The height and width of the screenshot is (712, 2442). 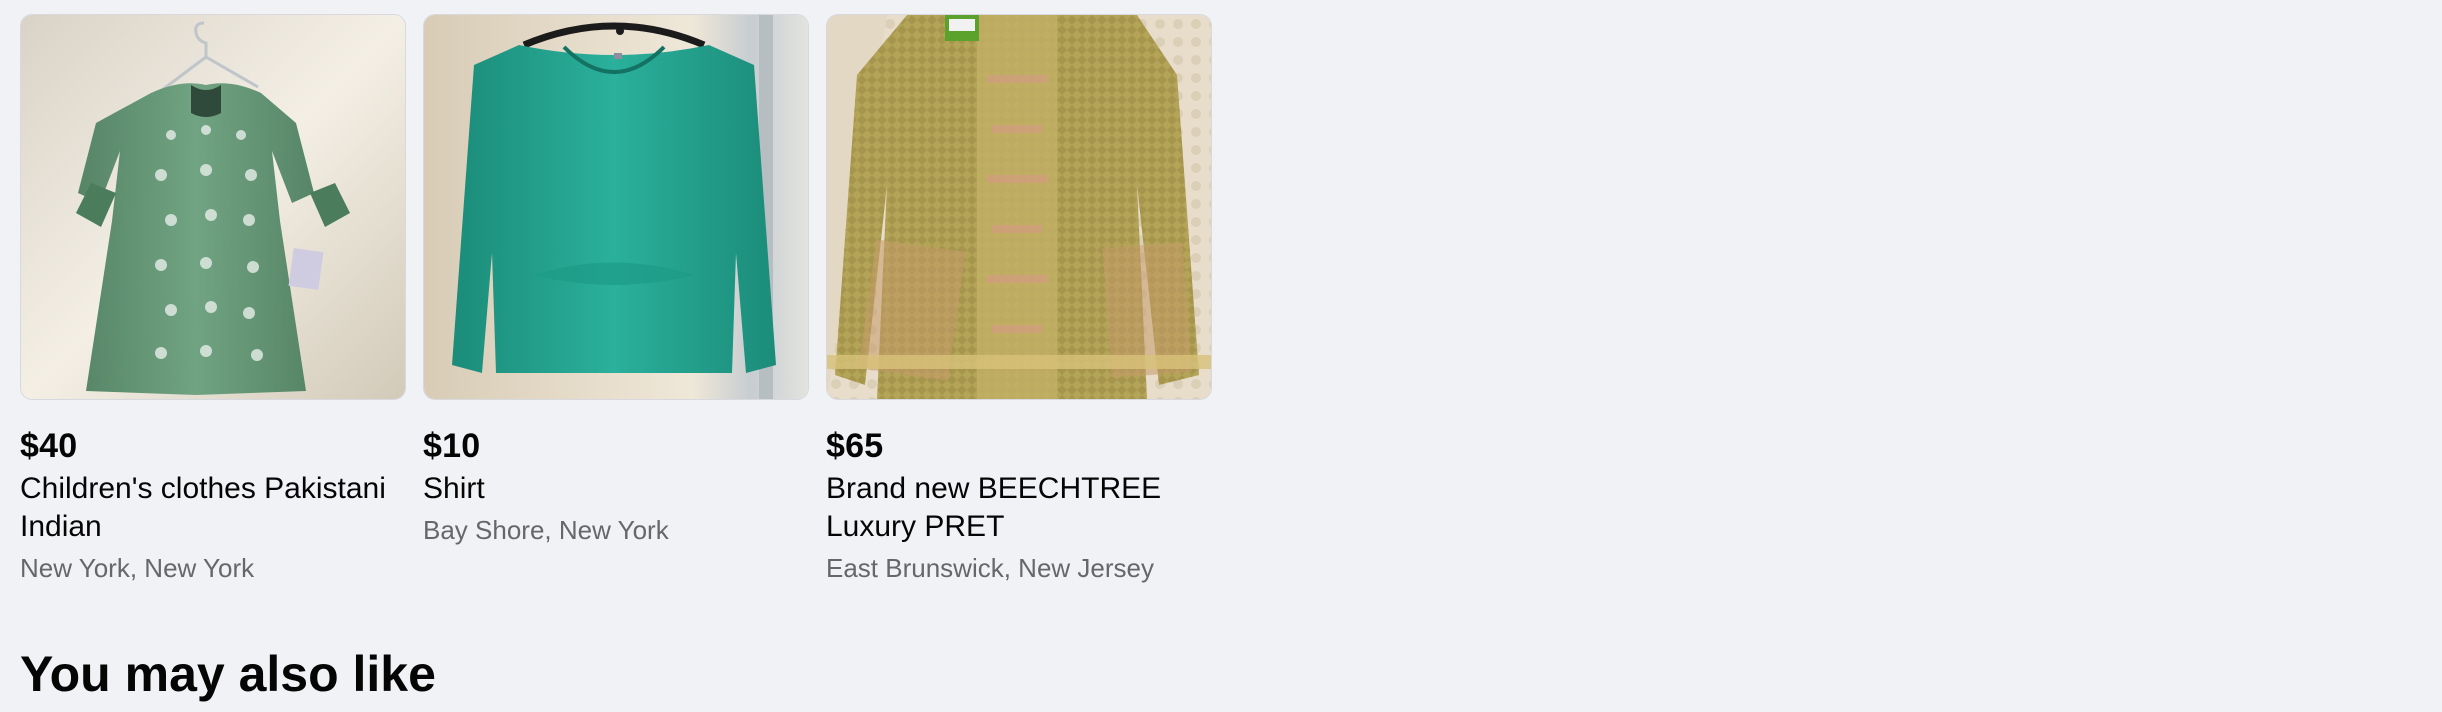 I want to click on listing-price: $10, so click(x=452, y=446).